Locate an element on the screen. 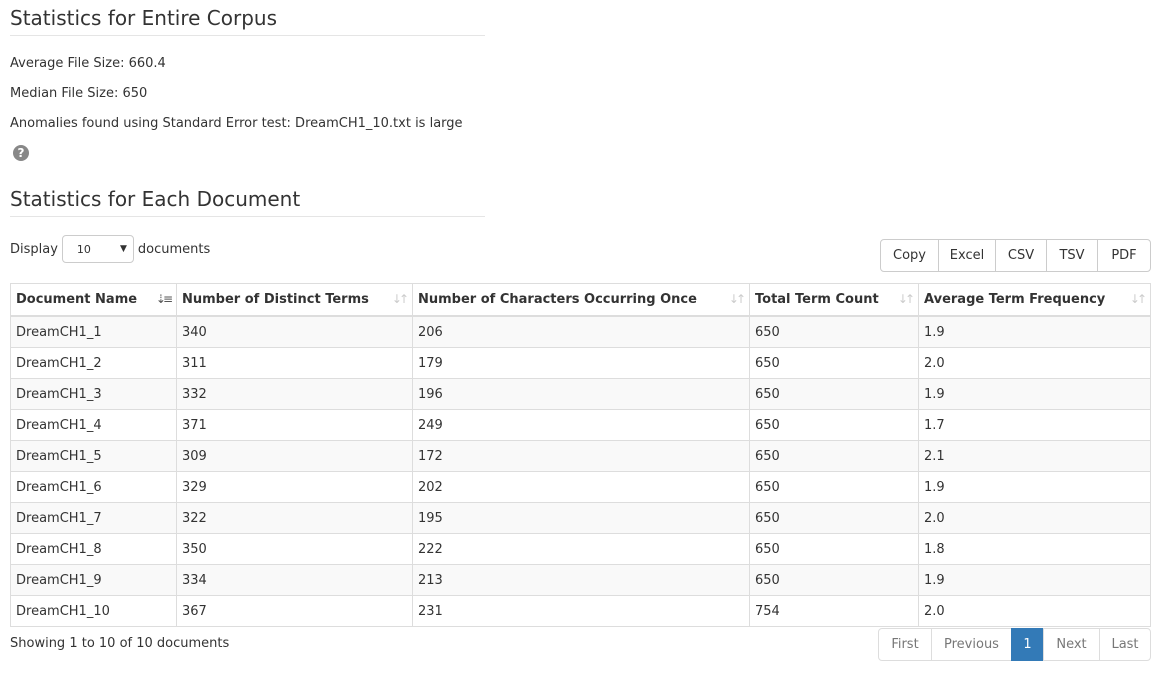 The width and height of the screenshot is (1164, 678). tsv-button: TSV is located at coordinates (1072, 255).